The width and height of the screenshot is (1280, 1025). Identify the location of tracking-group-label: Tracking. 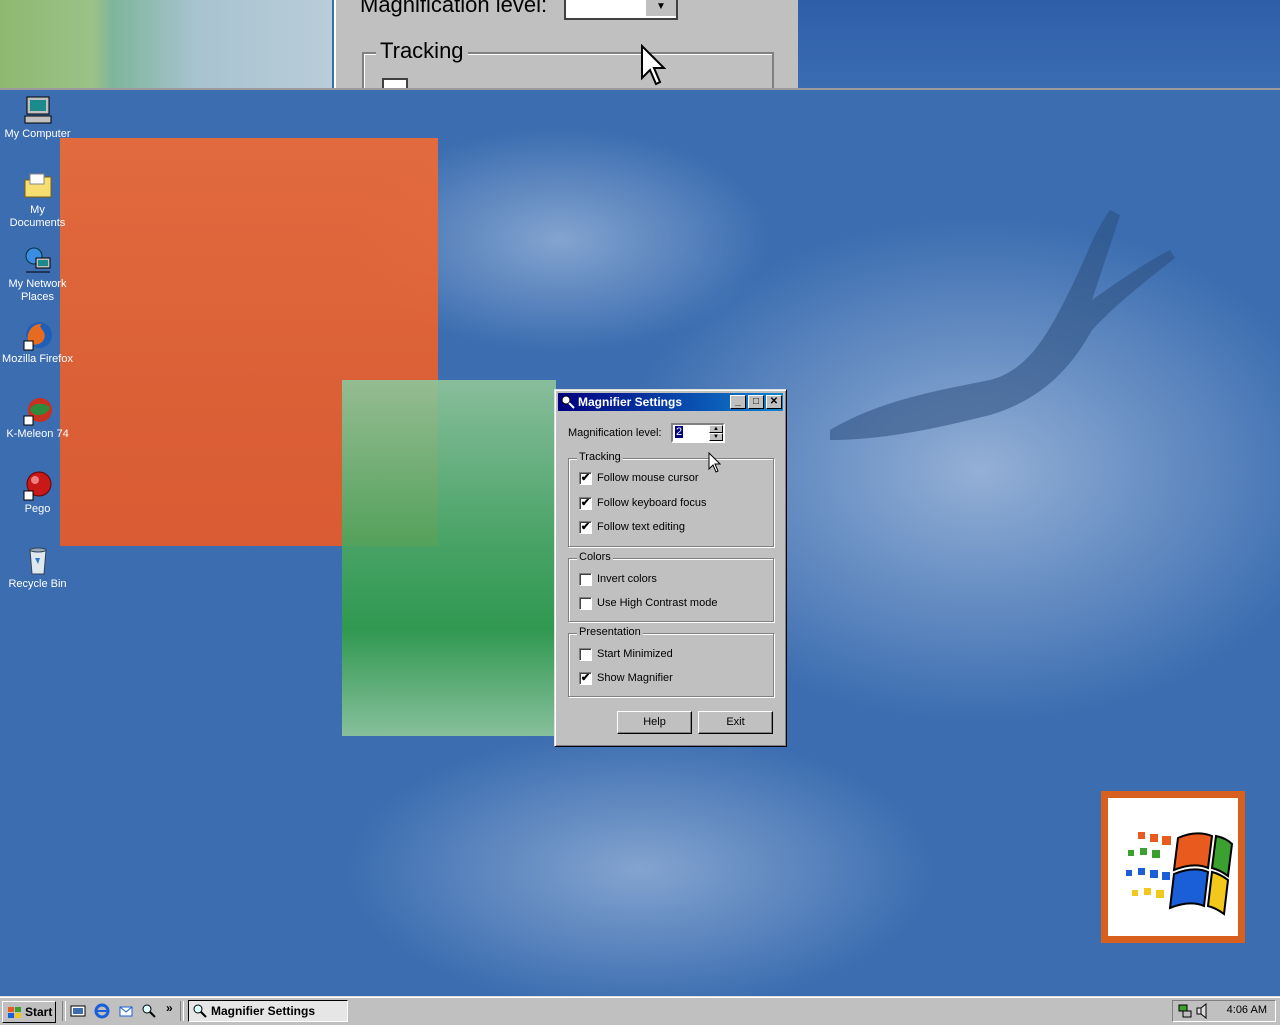
(600, 457).